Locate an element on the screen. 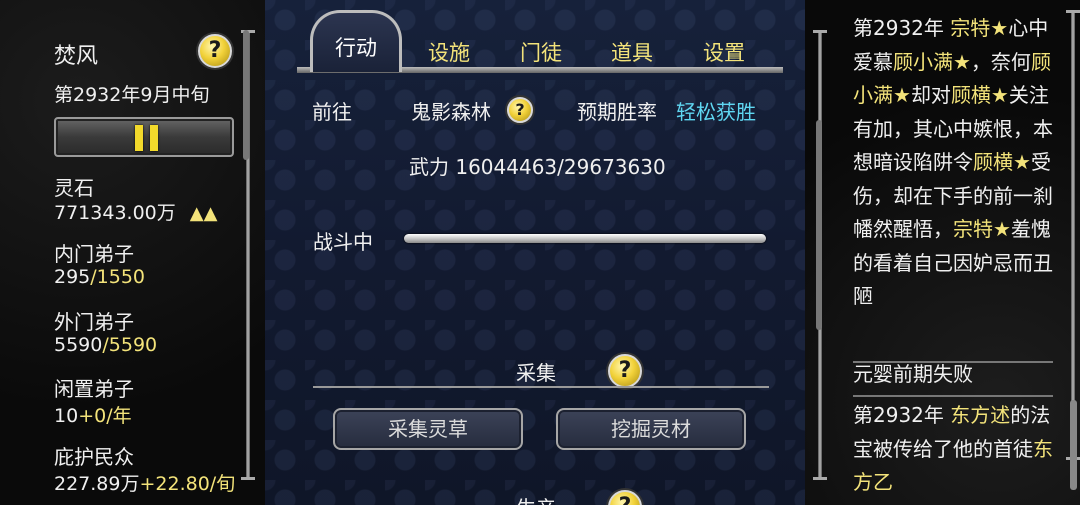 The height and width of the screenshot is (505, 1080). outer-disciples-value: 5590/5590 is located at coordinates (106, 345).